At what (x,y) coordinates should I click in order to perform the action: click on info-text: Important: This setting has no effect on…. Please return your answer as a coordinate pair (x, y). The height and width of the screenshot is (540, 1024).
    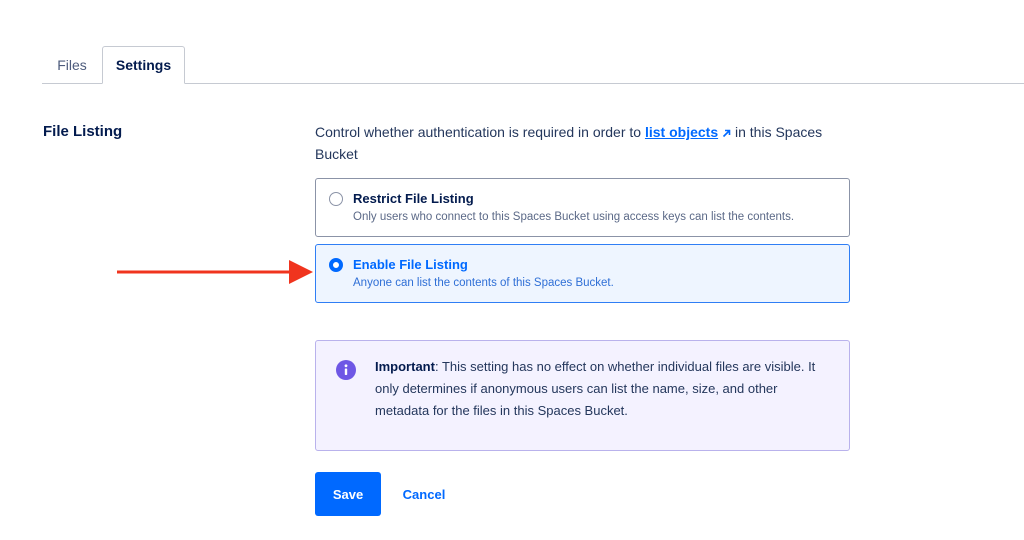
    Looking at the image, I should click on (602, 389).